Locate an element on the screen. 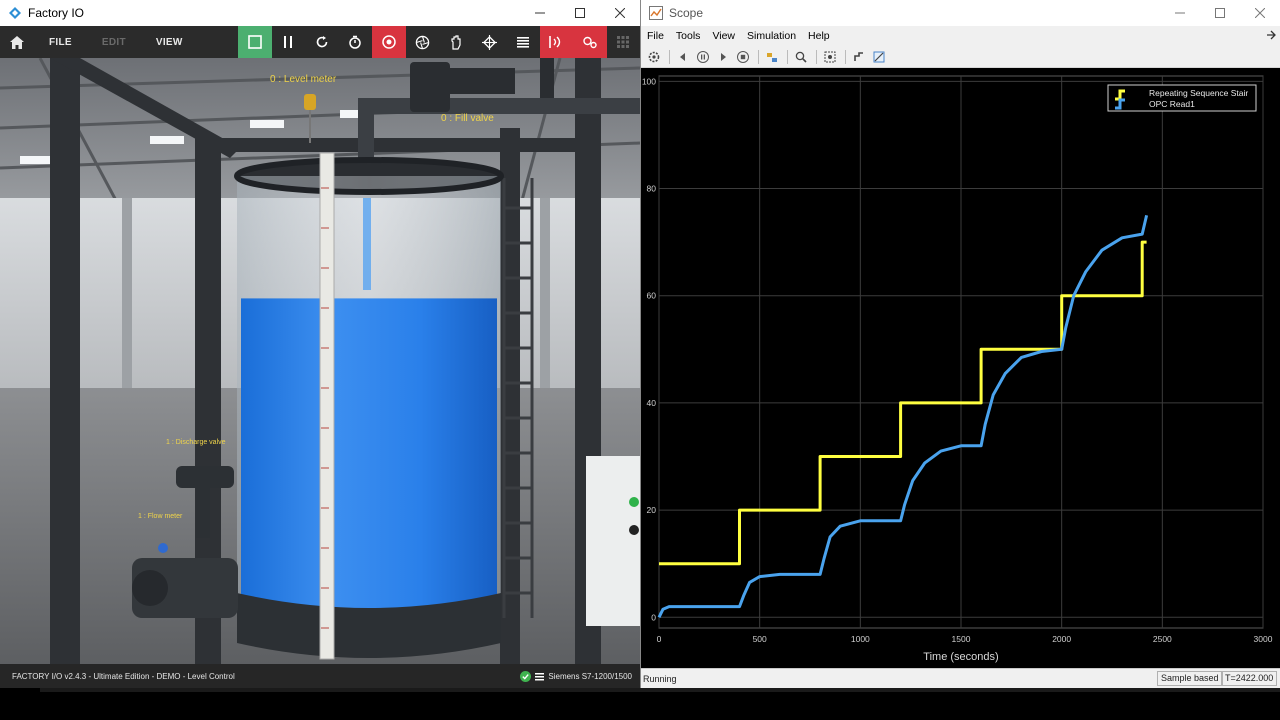 The height and width of the screenshot is (720, 1280). factory-io-toolbar is located at coordinates (439, 42).